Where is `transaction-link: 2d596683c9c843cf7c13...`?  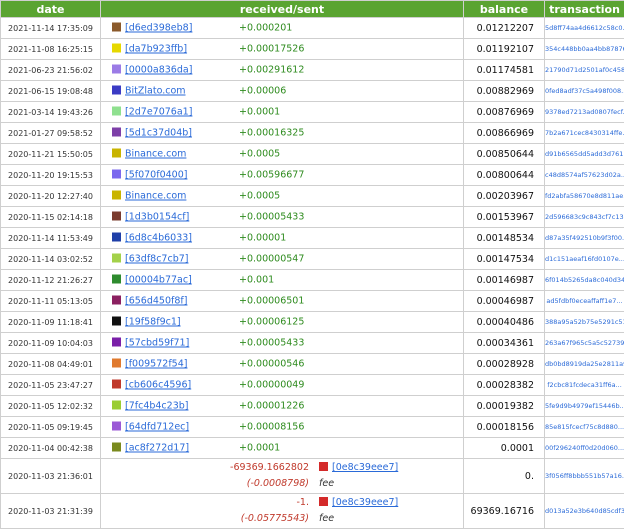 transaction-link: 2d596683c9c843cf7c13... is located at coordinates (584, 217).